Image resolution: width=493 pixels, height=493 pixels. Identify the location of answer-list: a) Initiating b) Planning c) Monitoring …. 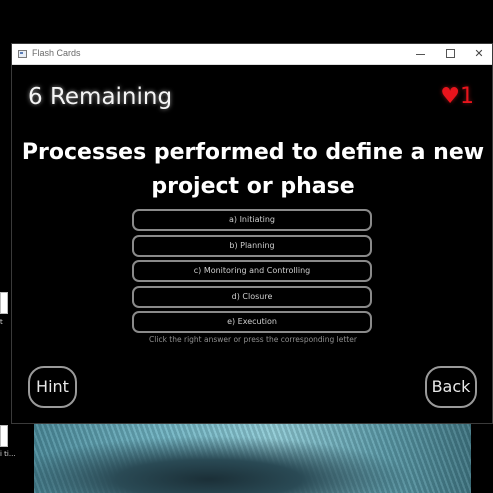
(252, 273).